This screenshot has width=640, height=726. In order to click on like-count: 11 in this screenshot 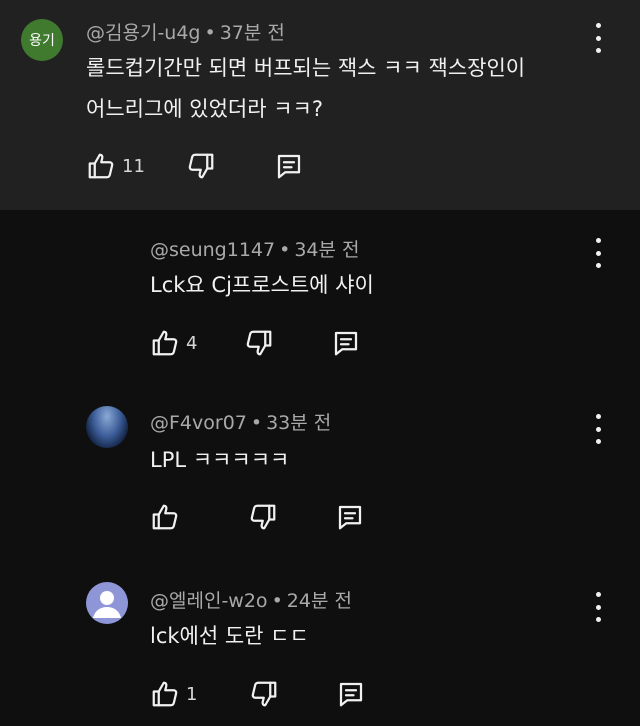, I will do `click(133, 166)`.